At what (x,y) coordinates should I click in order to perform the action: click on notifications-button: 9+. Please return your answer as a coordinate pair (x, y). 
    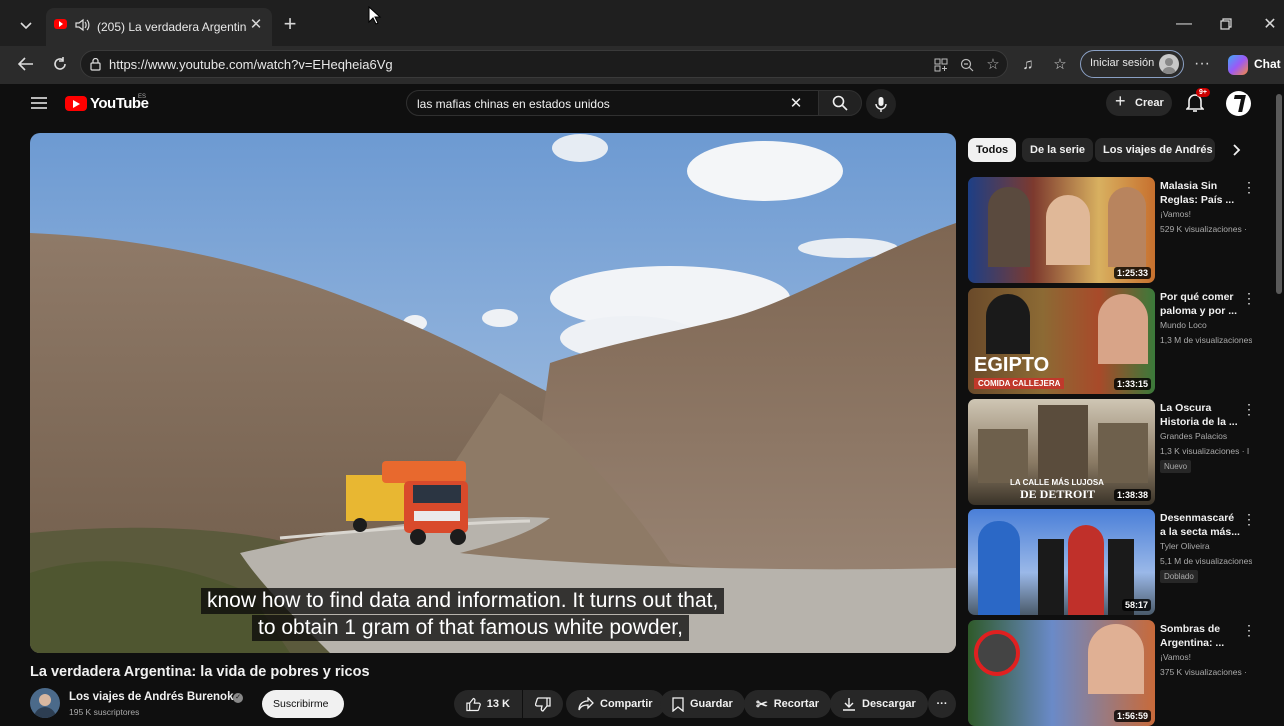
    Looking at the image, I should click on (1197, 102).